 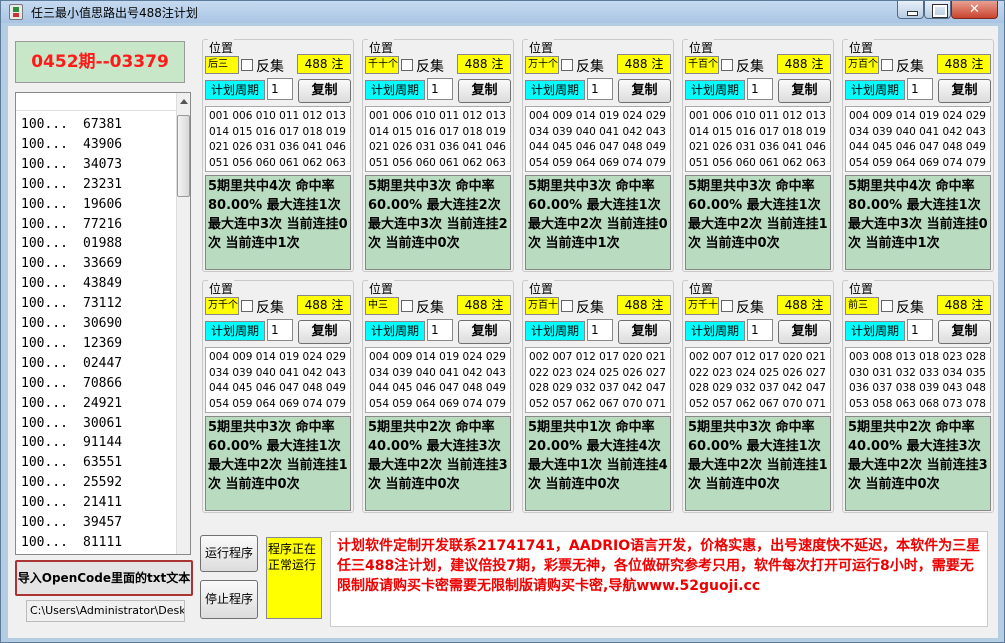 I want to click on history-row: 100... 63551, so click(x=71, y=465).